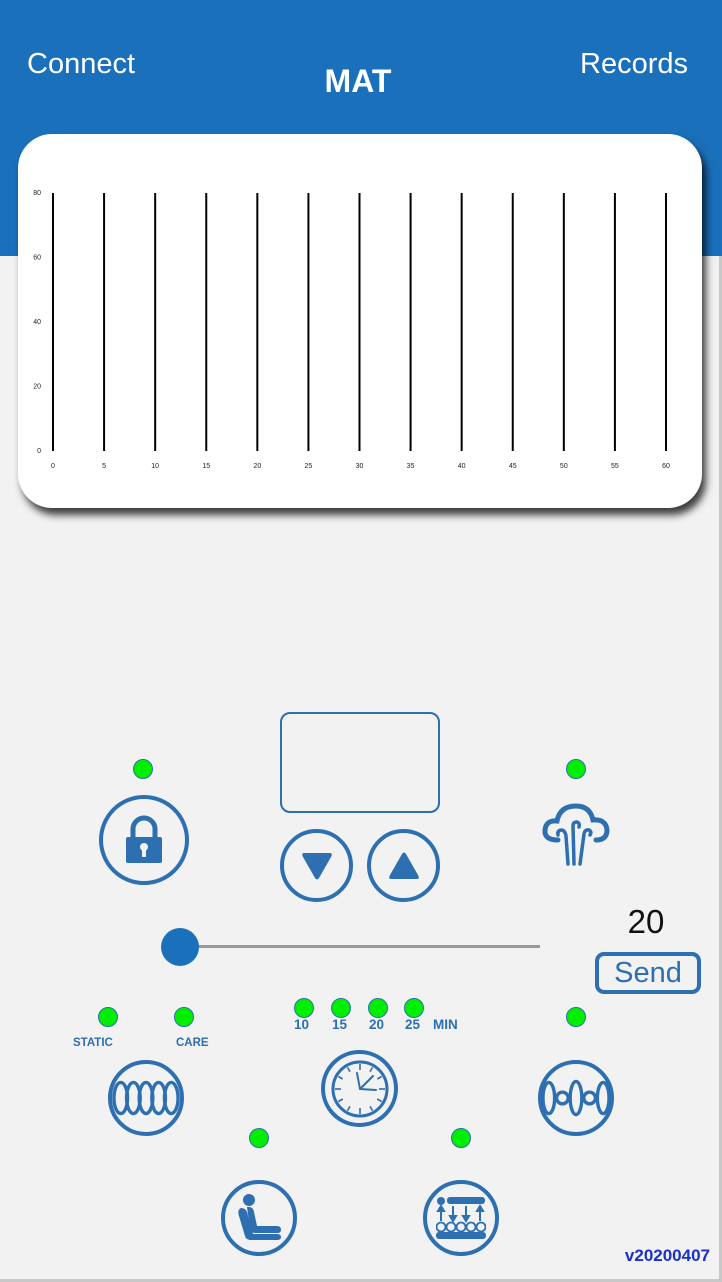  Describe the element at coordinates (340, 1024) in the screenshot. I see `timer-label-15: 15` at that location.